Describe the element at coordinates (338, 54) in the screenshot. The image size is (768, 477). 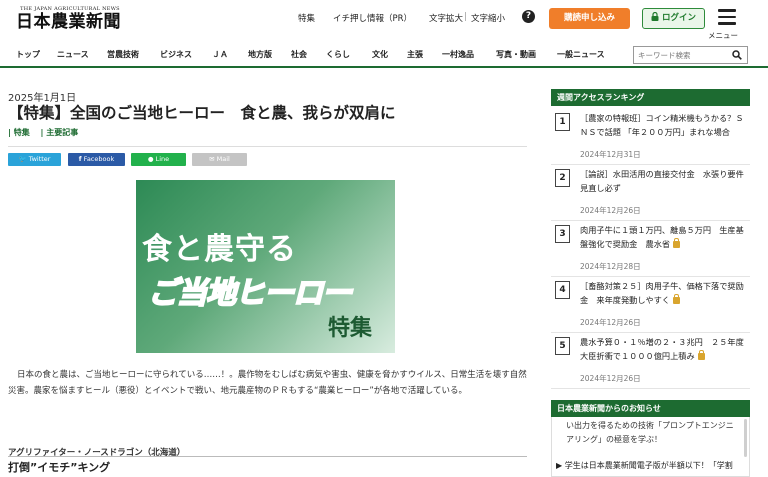
I see `nav-item-living: くらし` at that location.